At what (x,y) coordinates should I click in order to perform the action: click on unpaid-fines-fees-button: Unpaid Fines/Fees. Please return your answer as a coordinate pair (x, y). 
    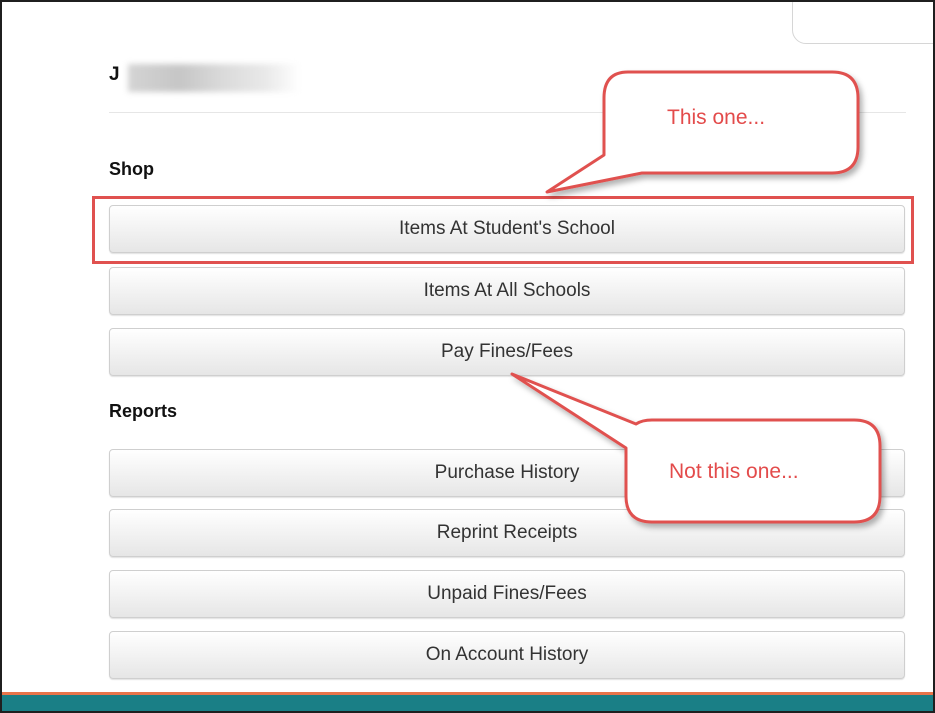
    Looking at the image, I should click on (507, 594).